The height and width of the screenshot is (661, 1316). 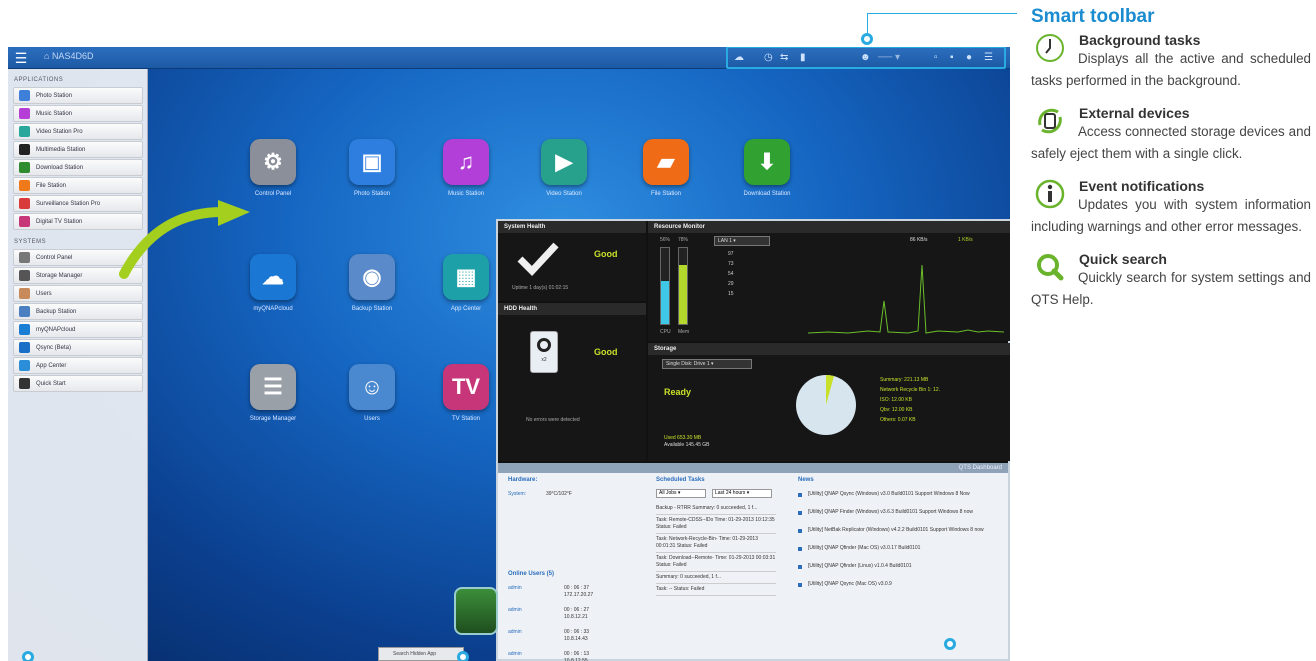 I want to click on more-icon: ☰, so click(x=988, y=58).